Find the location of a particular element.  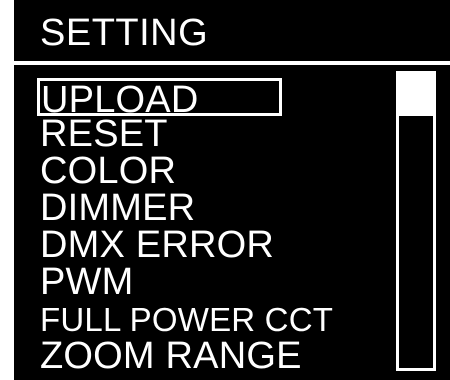

menu-item-reset: RESET is located at coordinates (220, 134).